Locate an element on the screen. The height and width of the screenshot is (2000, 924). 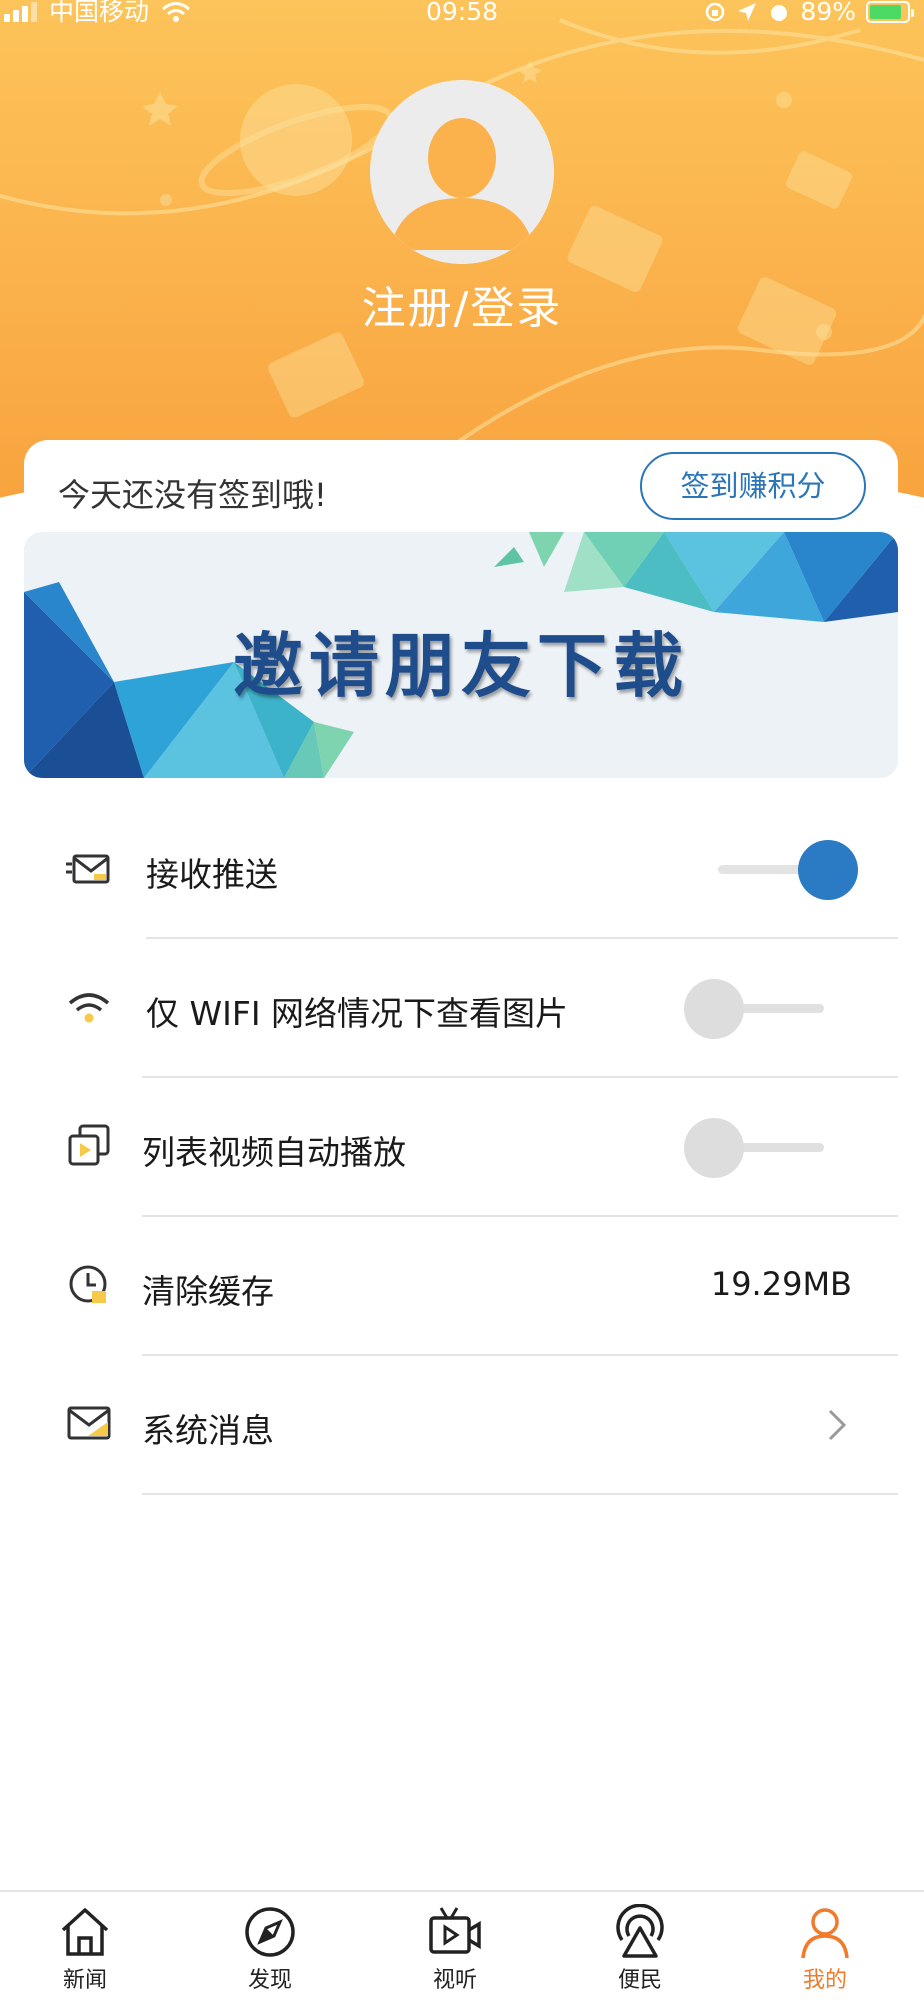
divider is located at coordinates (520, 1494).